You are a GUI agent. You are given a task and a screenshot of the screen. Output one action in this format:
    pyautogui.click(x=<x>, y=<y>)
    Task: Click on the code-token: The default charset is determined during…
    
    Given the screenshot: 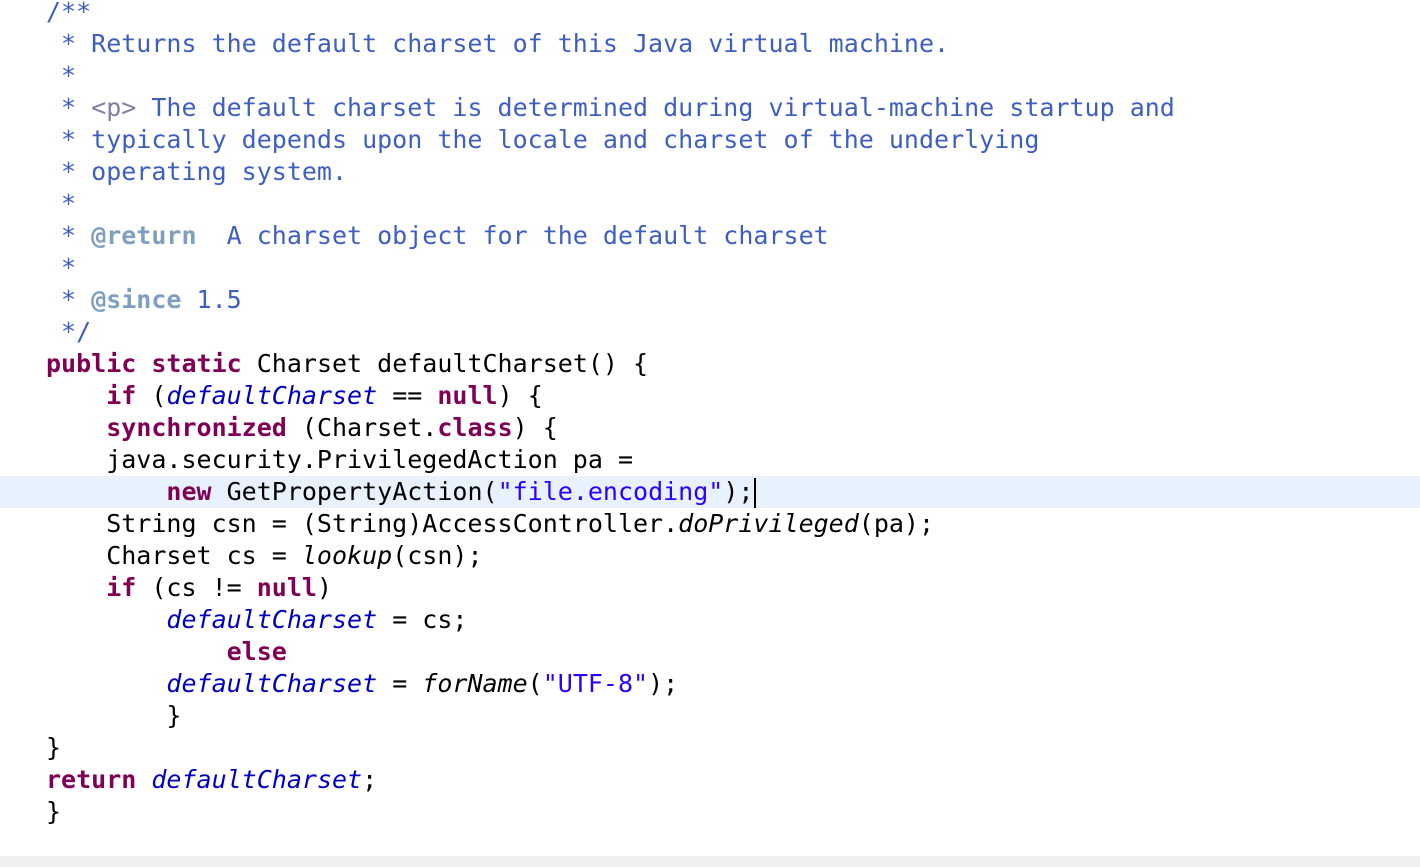 What is the action you would take?
    pyautogui.click(x=655, y=107)
    